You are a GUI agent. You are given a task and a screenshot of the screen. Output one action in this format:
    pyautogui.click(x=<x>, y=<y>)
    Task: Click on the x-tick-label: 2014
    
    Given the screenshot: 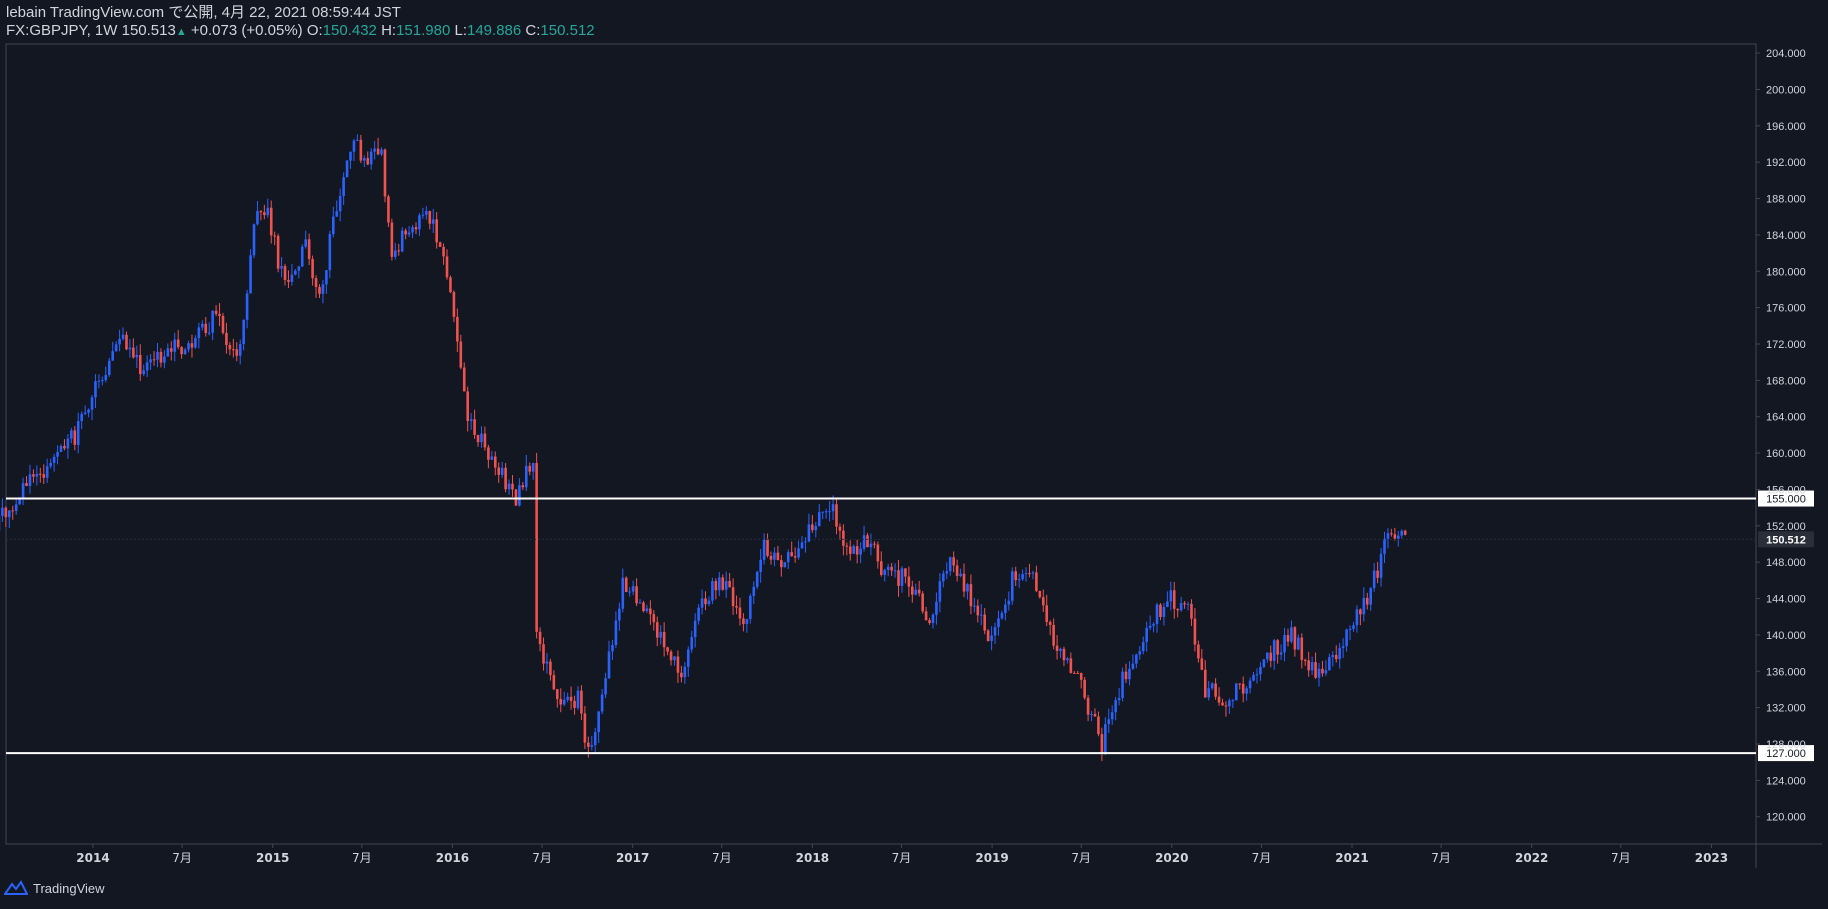 What is the action you would take?
    pyautogui.click(x=92, y=858)
    